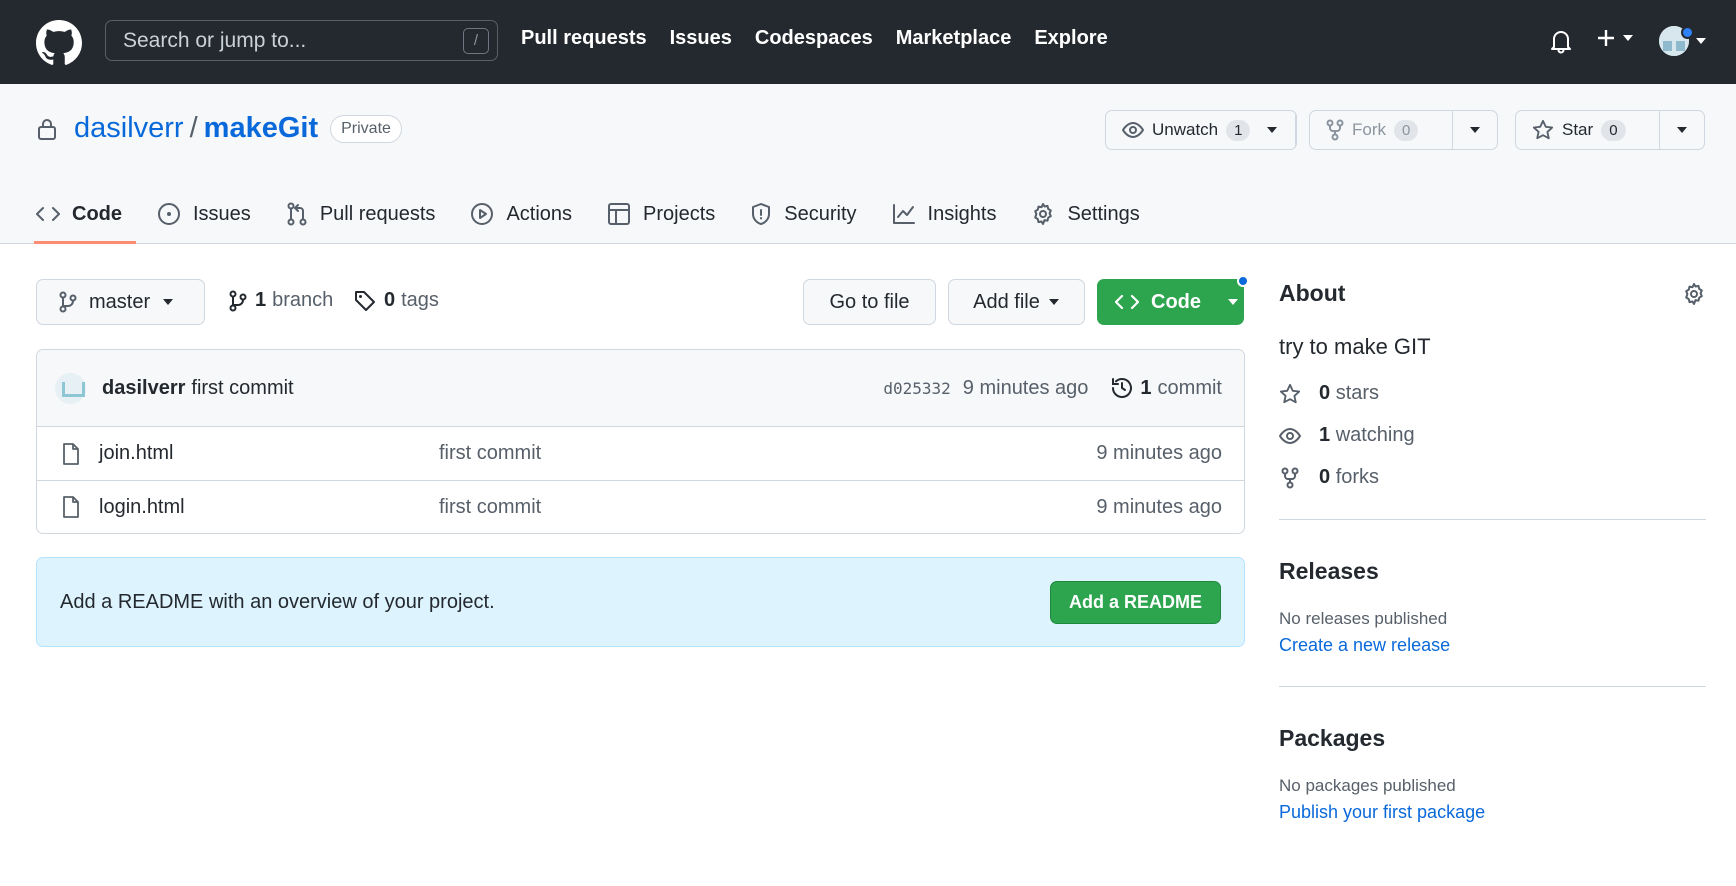 This screenshot has width=1736, height=886. I want to click on gear-icon, so click(1694, 294).